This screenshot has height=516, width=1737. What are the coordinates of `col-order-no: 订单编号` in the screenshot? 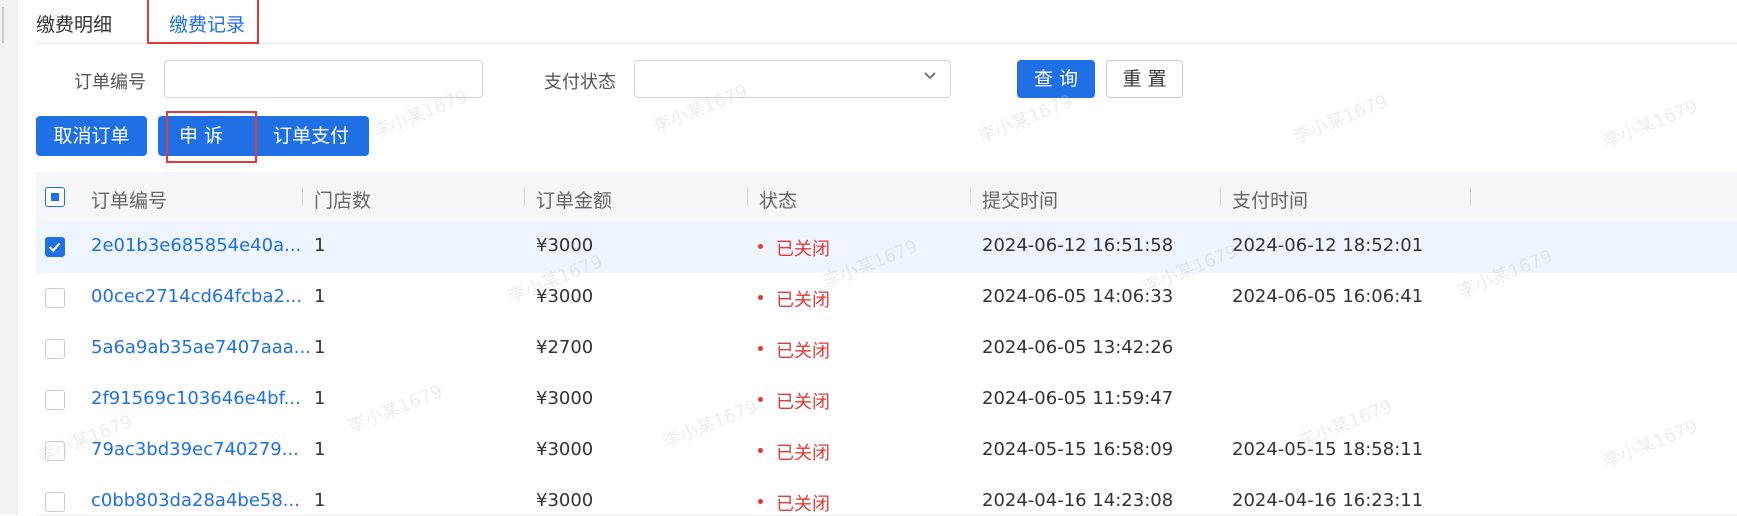 It's located at (129, 201).